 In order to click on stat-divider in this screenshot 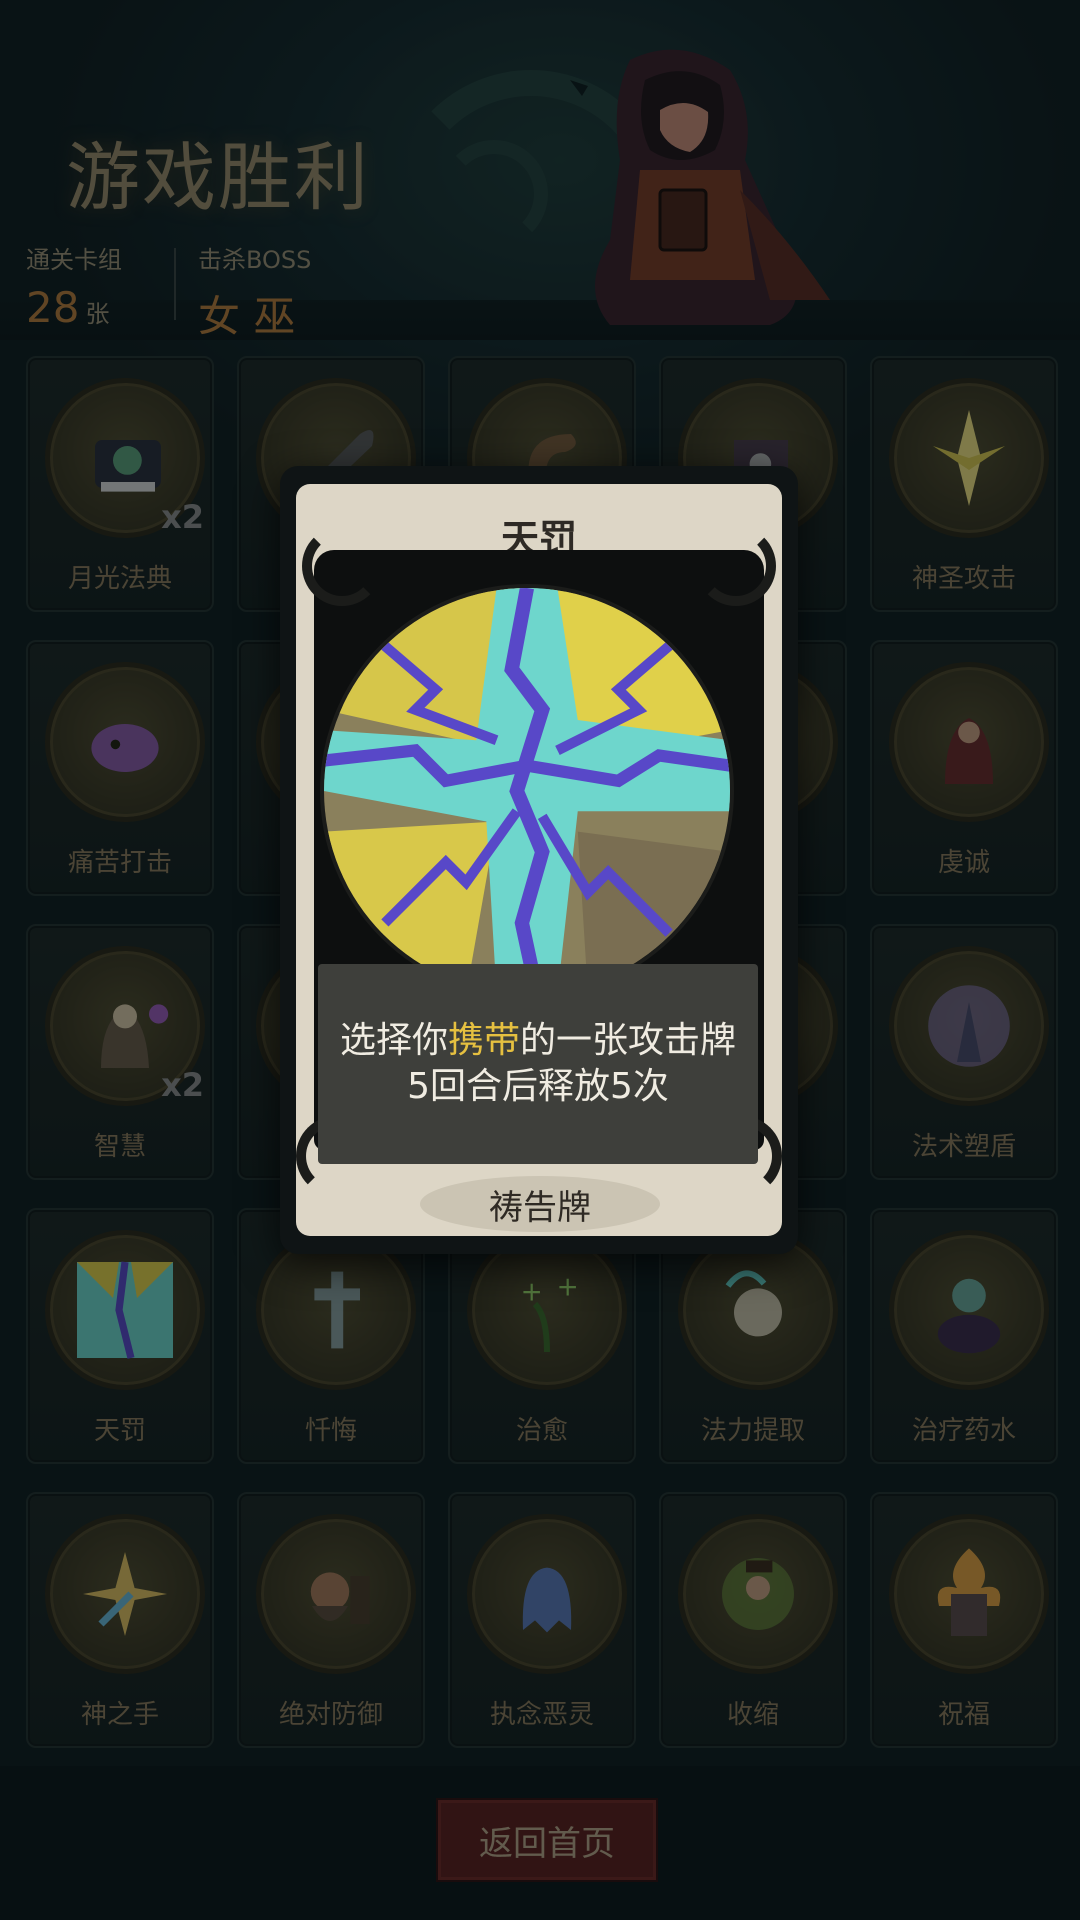, I will do `click(175, 284)`.